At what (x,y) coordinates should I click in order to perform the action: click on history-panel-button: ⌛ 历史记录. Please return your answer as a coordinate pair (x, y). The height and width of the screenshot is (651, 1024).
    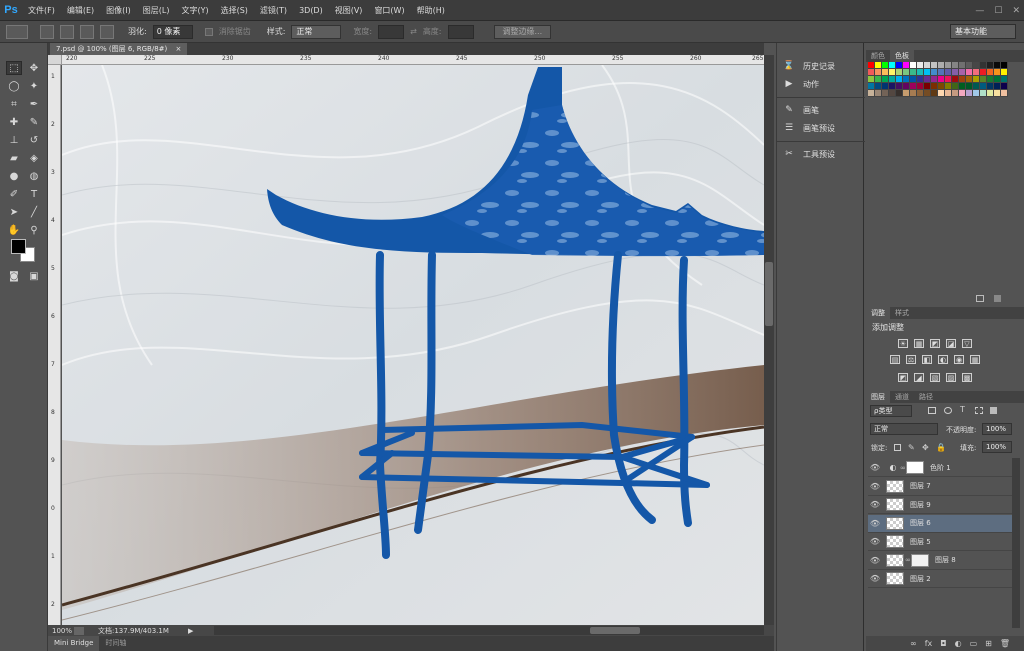
    Looking at the image, I should click on (809, 66).